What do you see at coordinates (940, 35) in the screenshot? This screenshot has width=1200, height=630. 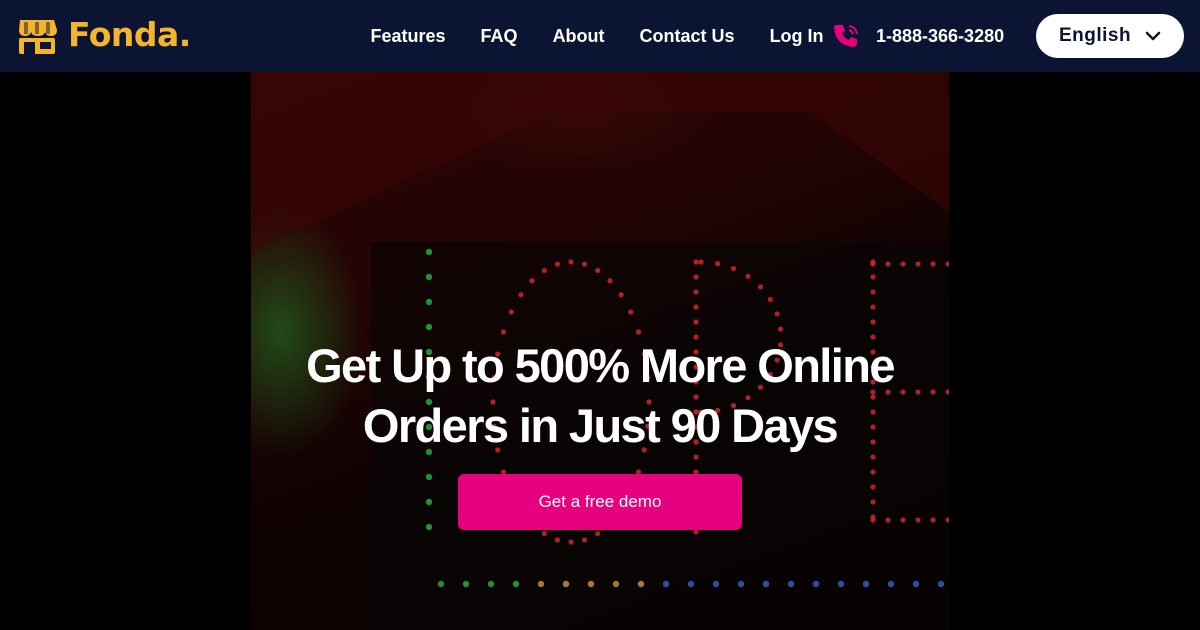 I see `phone-number: 1-888-366-3280` at bounding box center [940, 35].